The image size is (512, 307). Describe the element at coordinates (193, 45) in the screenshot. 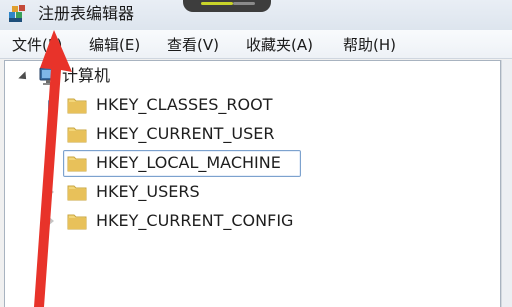

I see `menu-view: 查看(V)` at that location.